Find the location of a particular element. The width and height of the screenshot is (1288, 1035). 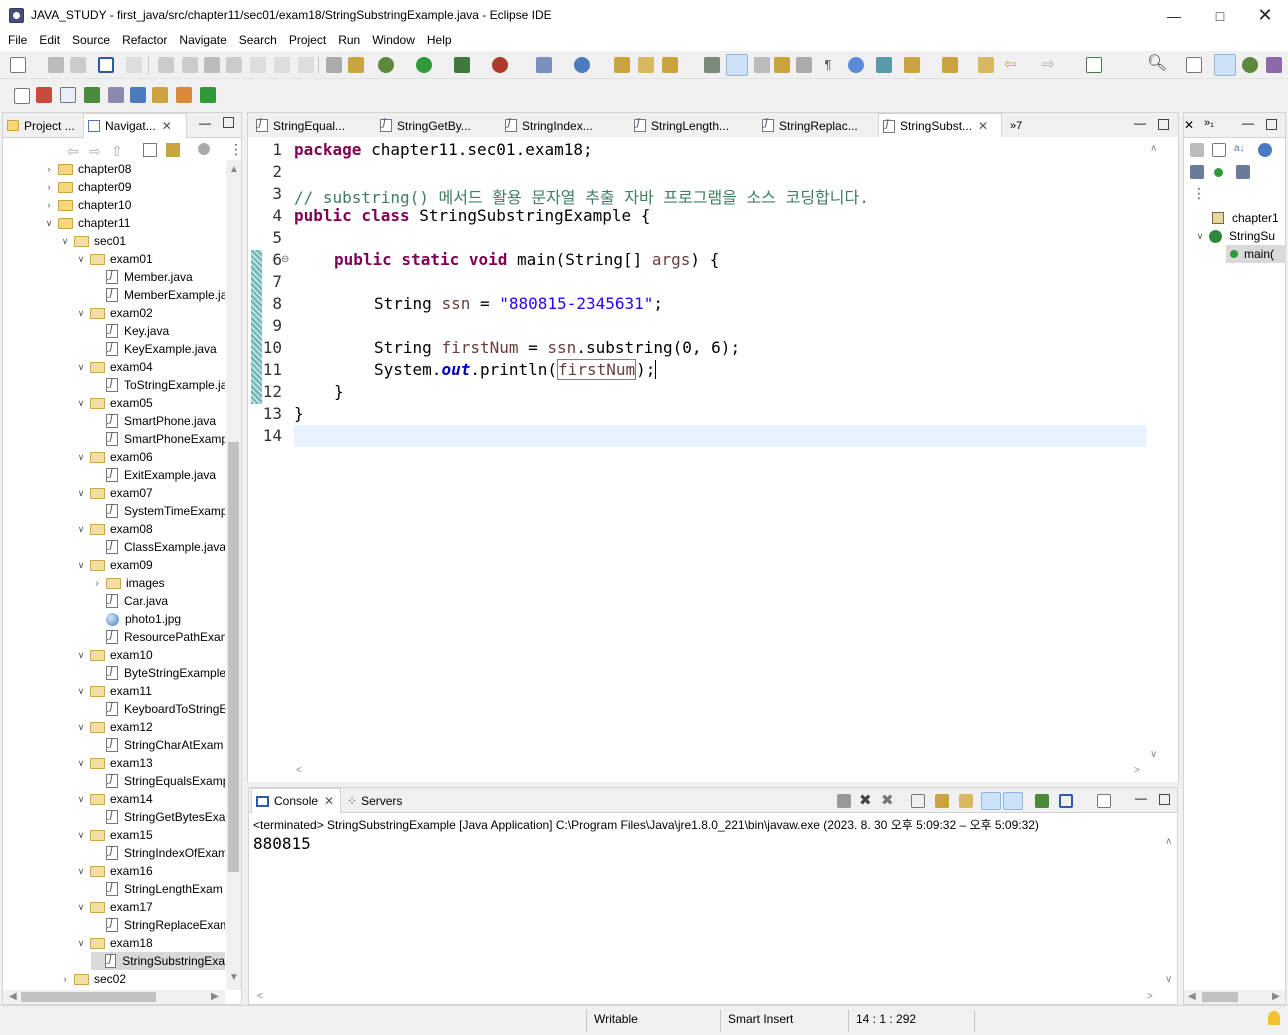

menu-project: Project is located at coordinates (307, 41).